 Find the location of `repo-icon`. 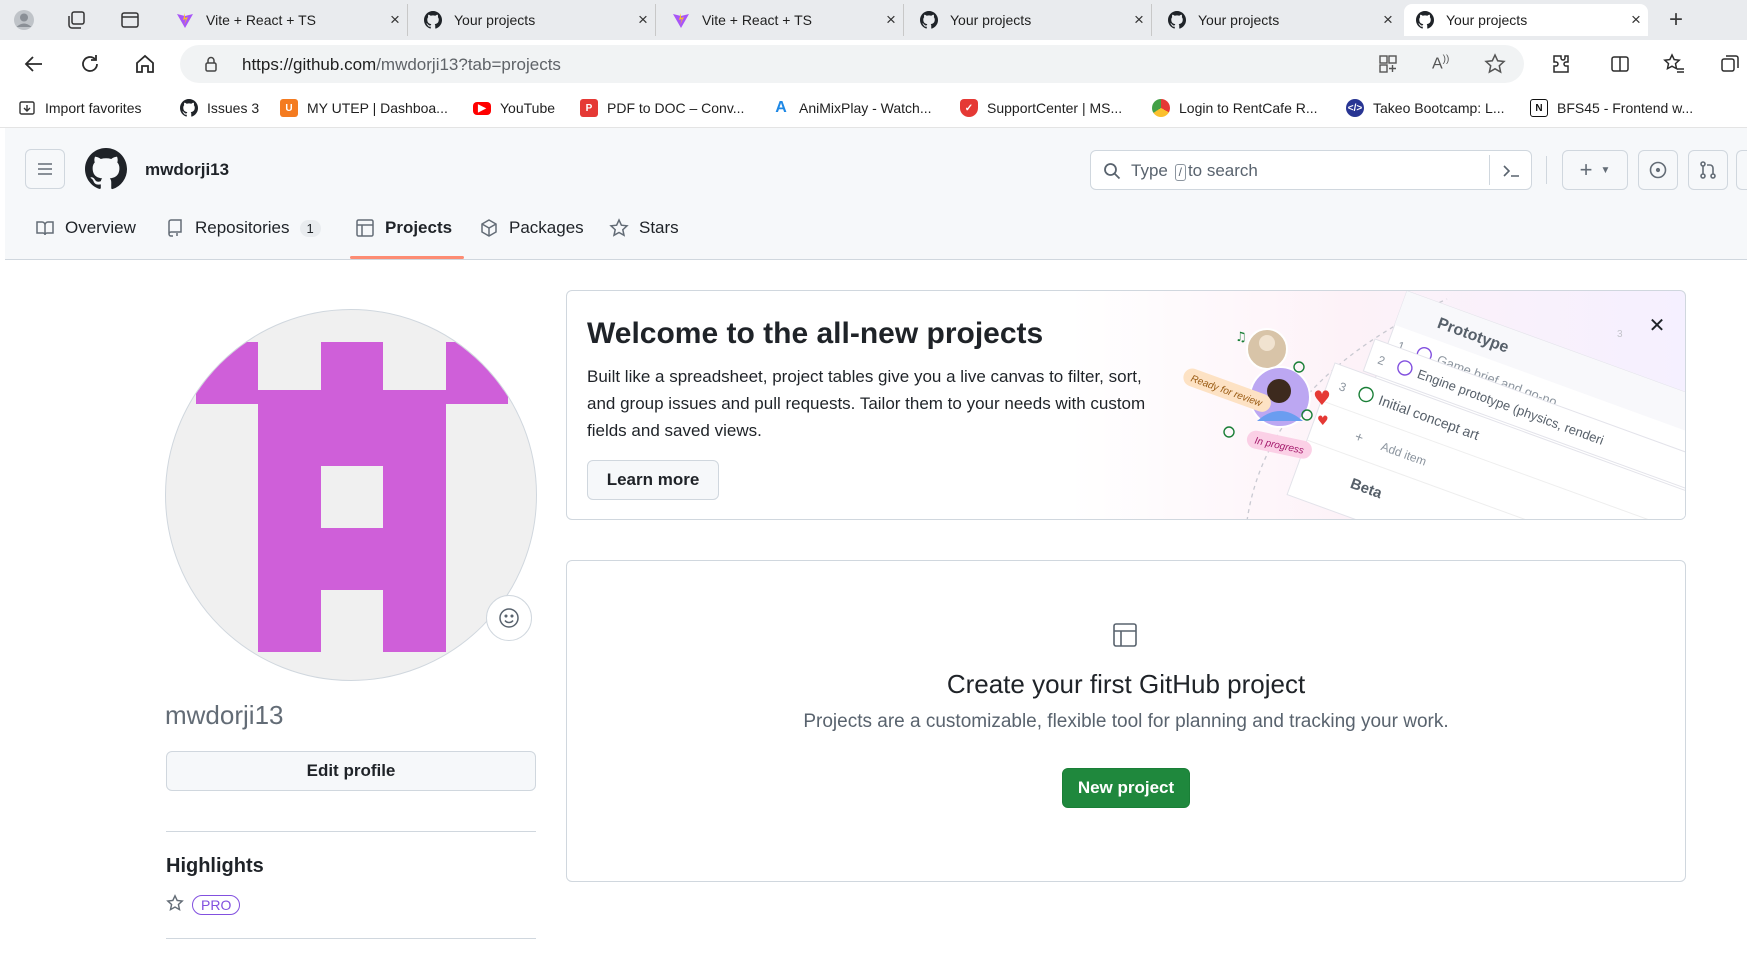

repo-icon is located at coordinates (175, 228).